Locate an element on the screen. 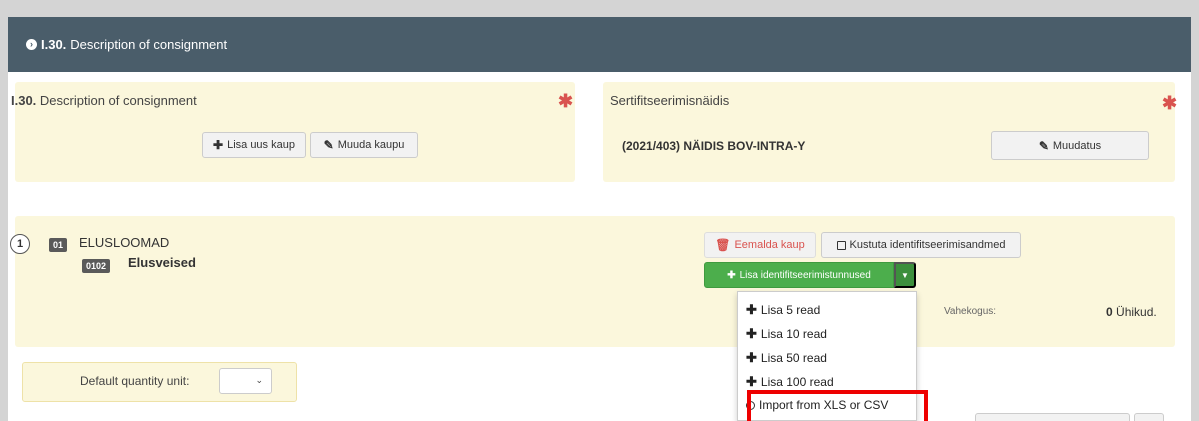 The image size is (1199, 421). remove-goods-button: 🗑 Eemalda kaup is located at coordinates (760, 245).